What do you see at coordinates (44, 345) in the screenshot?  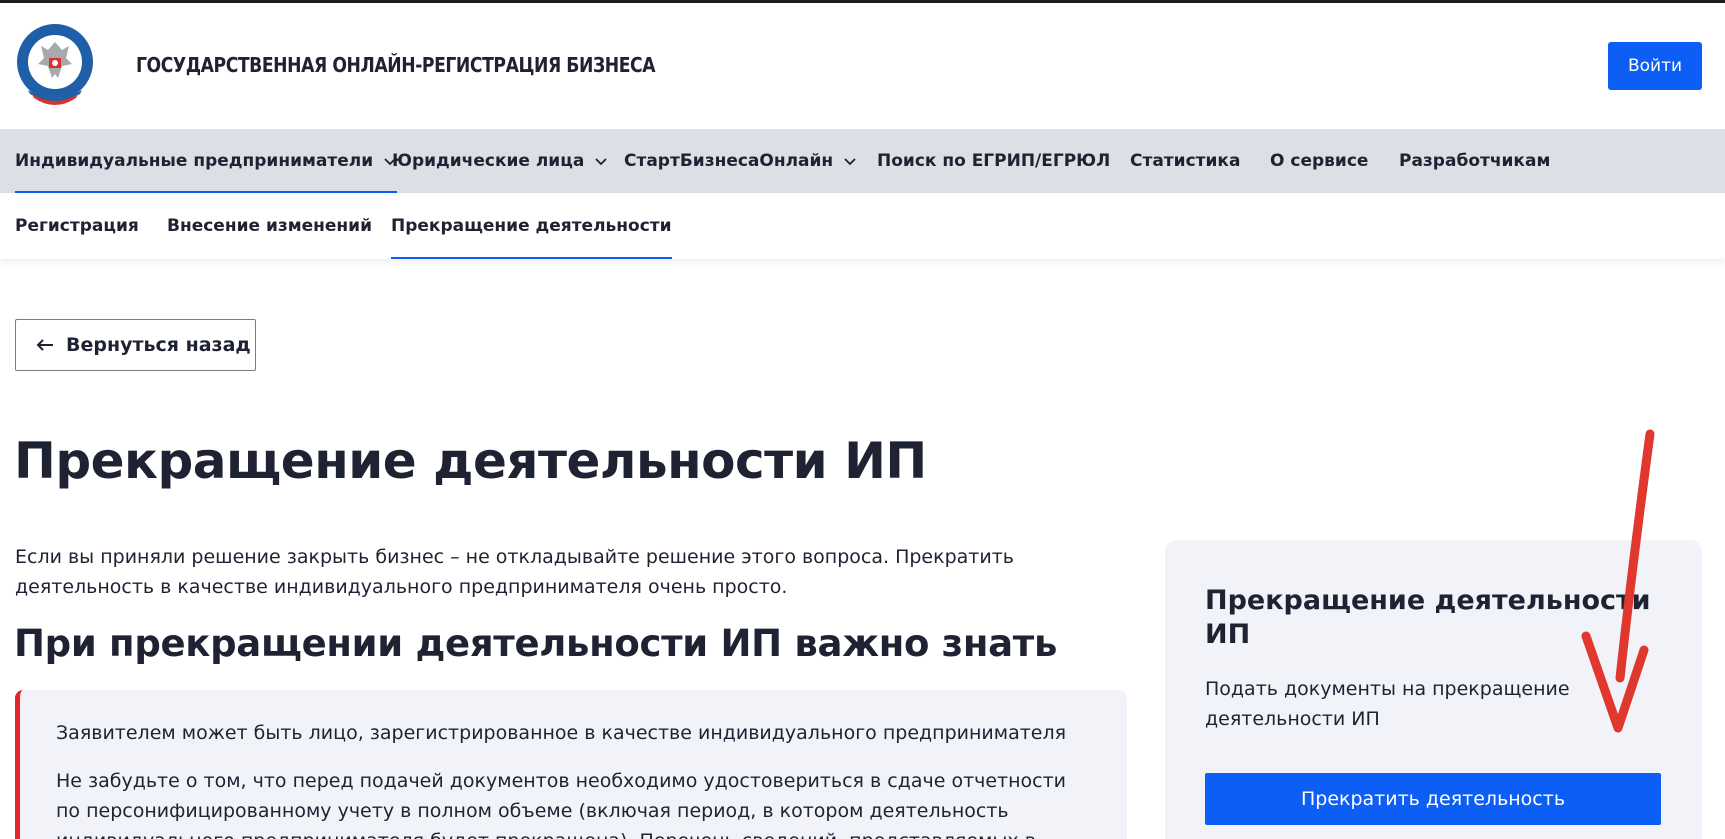 I see `arrow-left-icon` at bounding box center [44, 345].